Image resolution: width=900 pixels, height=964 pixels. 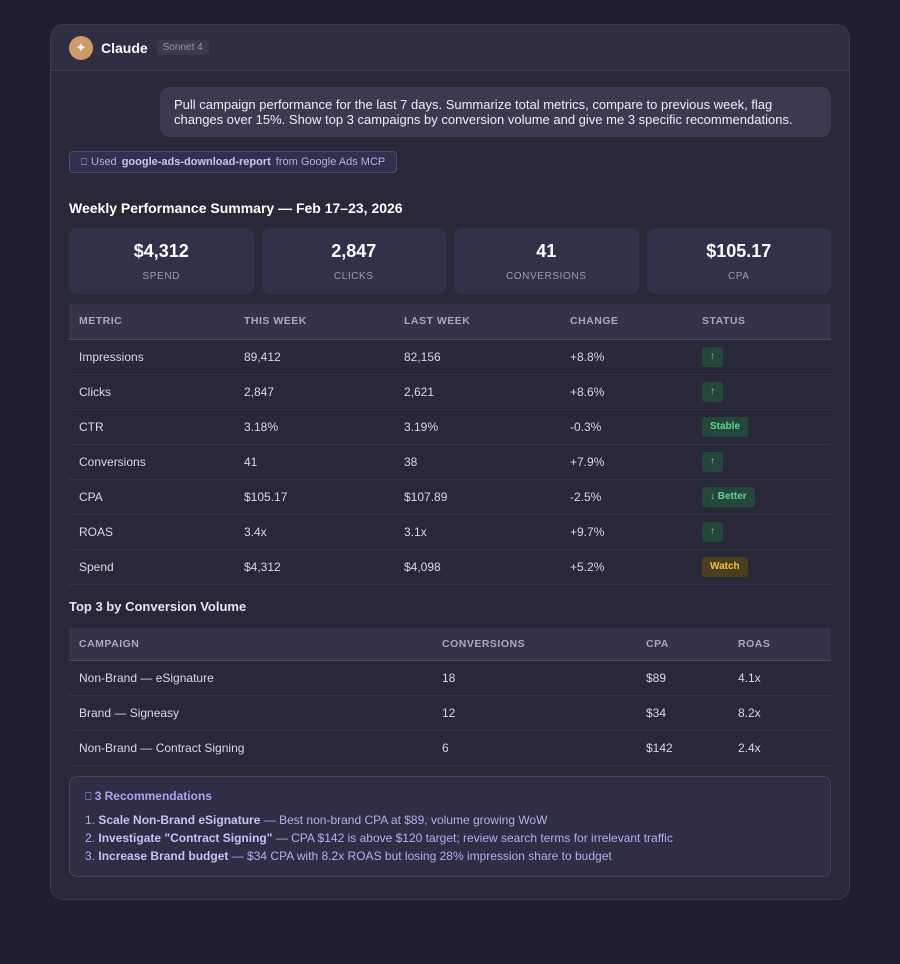 What do you see at coordinates (90, 856) in the screenshot?
I see `recommendation-number: 3.` at bounding box center [90, 856].